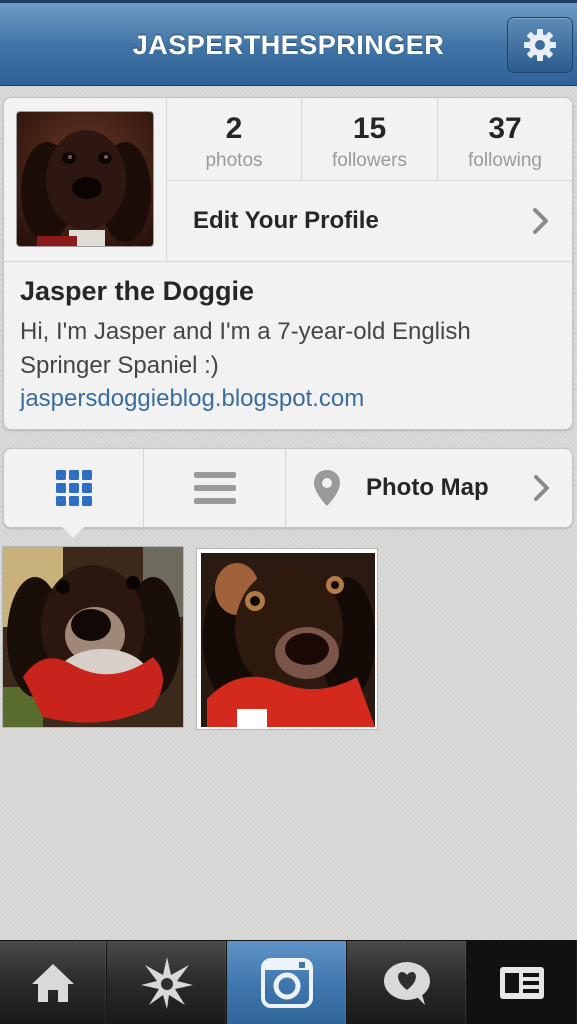  I want to click on tab-camera, so click(287, 982).